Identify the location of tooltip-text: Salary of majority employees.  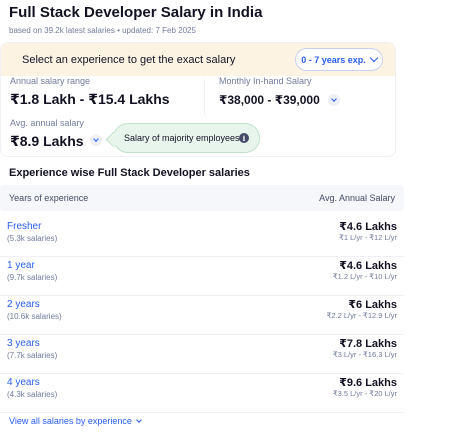
(182, 138).